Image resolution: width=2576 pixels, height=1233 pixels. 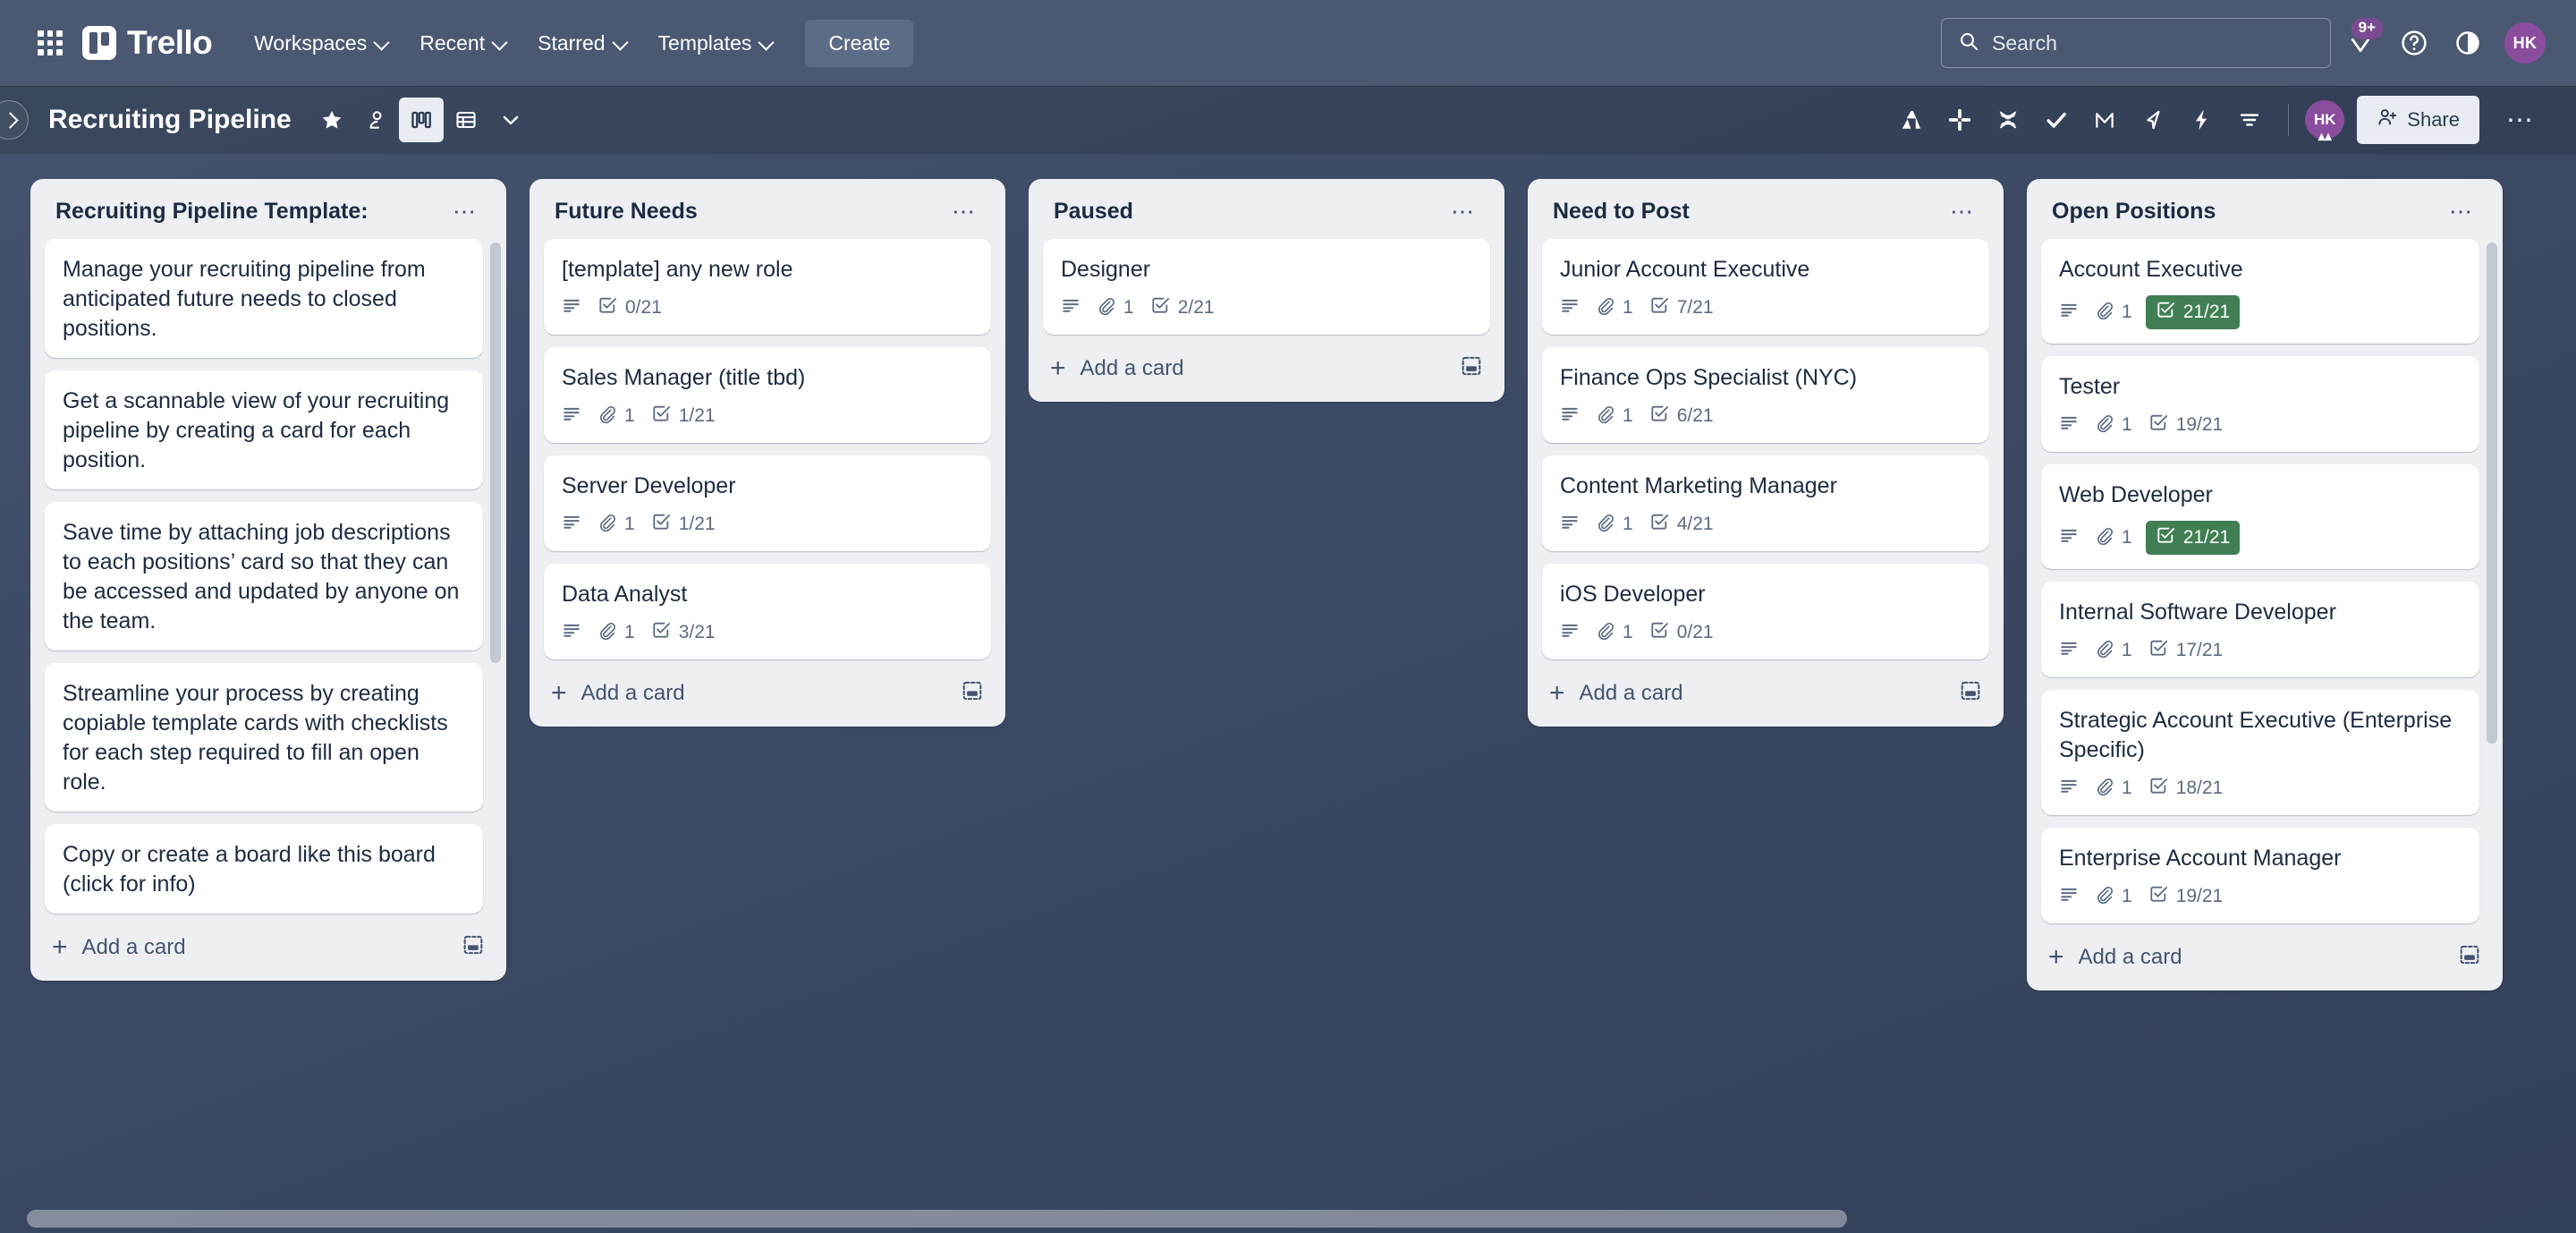 What do you see at coordinates (1681, 524) in the screenshot?
I see `card-badge-checklist: 4/21` at bounding box center [1681, 524].